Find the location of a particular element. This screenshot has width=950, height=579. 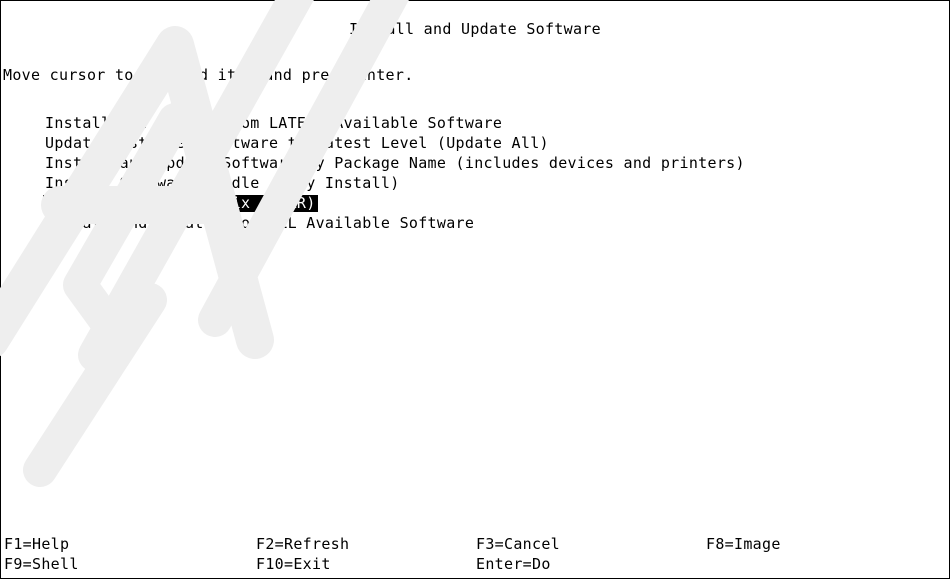

f8-image-key: F8=Image is located at coordinates (743, 544).